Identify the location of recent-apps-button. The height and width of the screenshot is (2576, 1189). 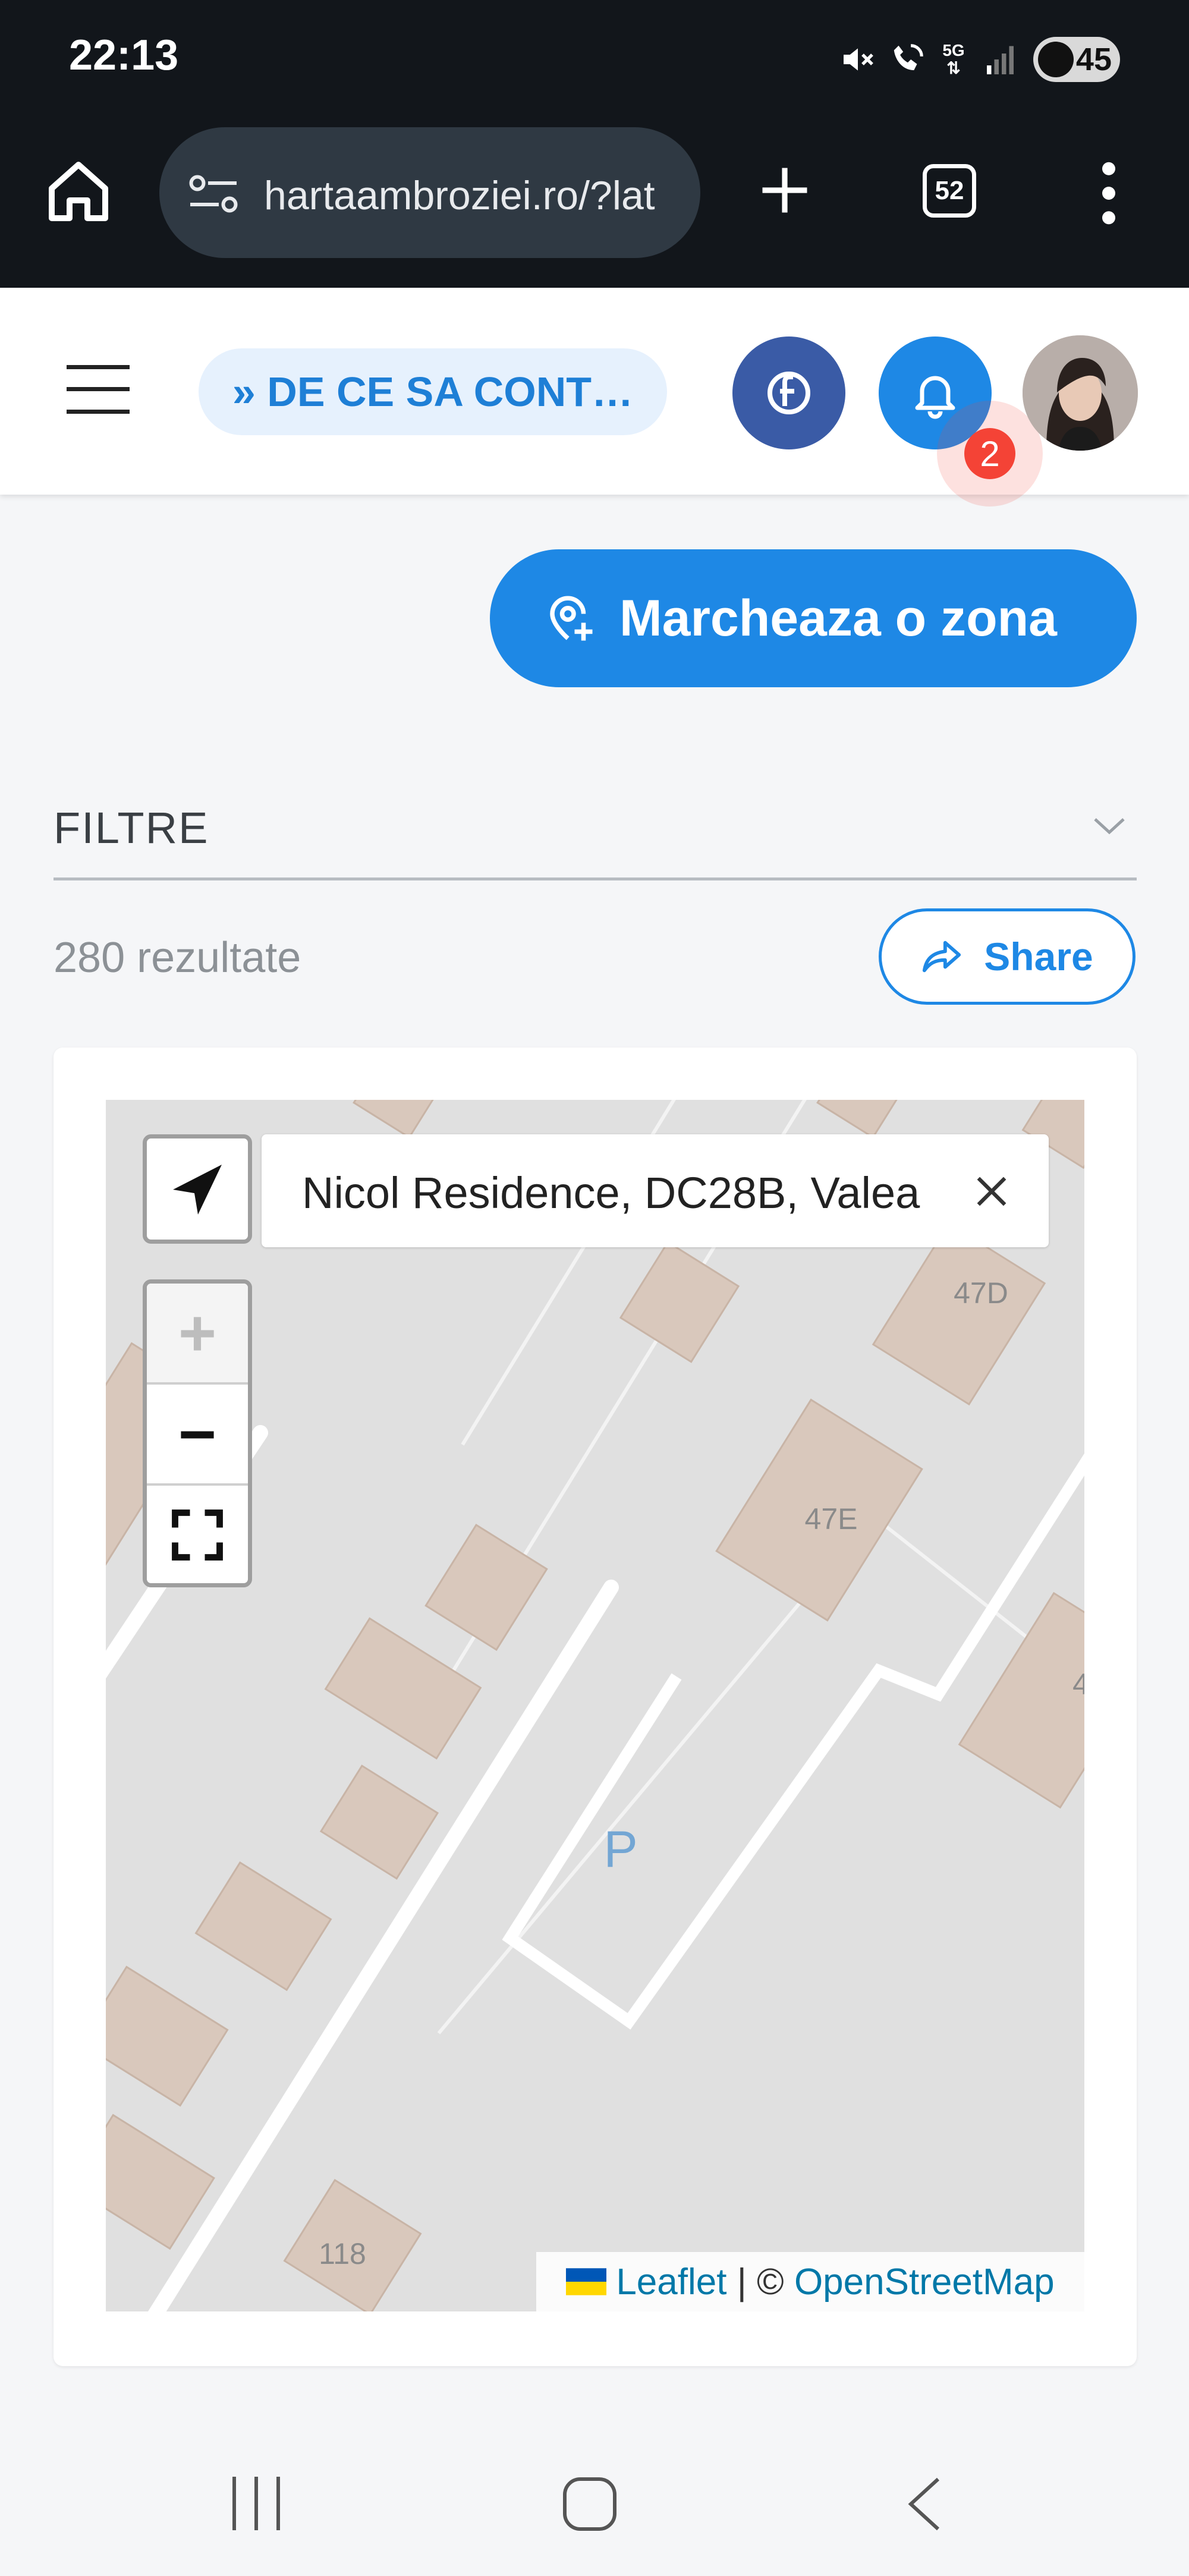
(256, 2505).